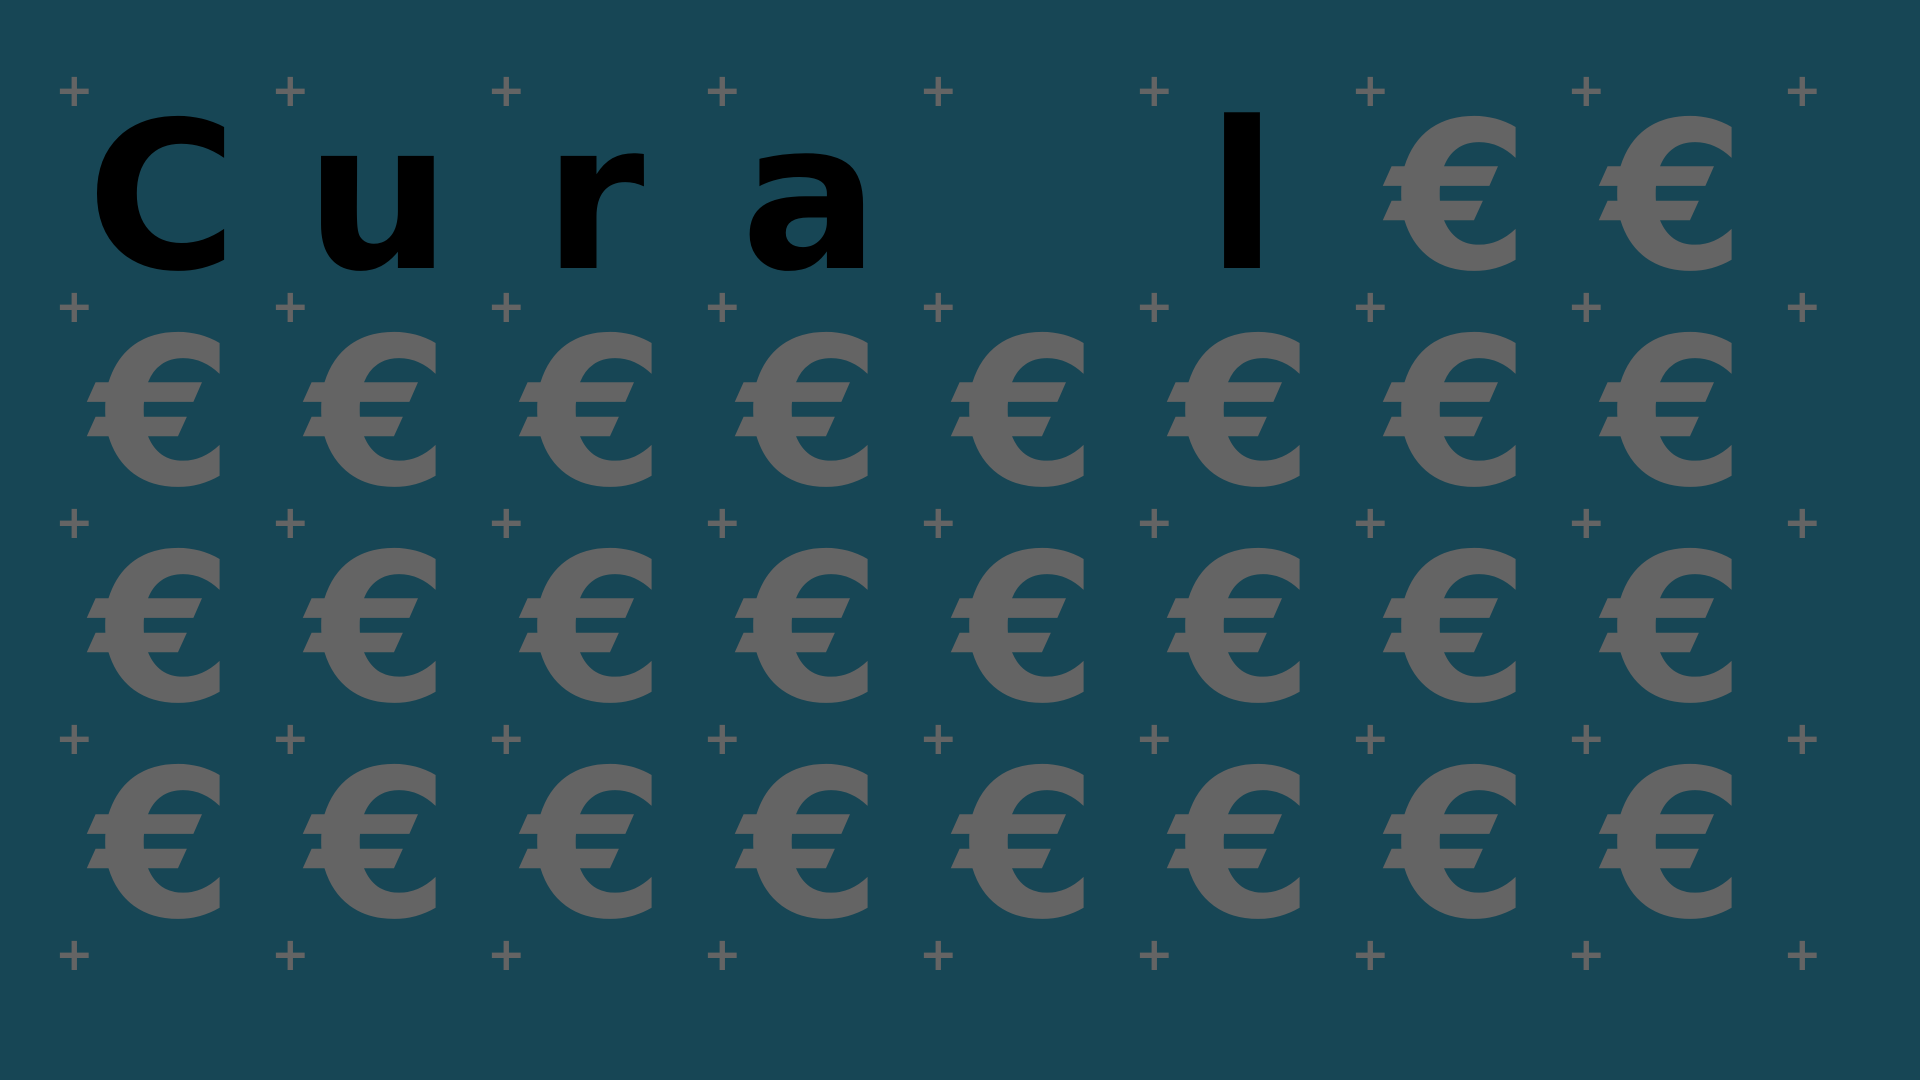 The height and width of the screenshot is (1080, 1920). I want to click on title-letter: C, so click(162, 197).